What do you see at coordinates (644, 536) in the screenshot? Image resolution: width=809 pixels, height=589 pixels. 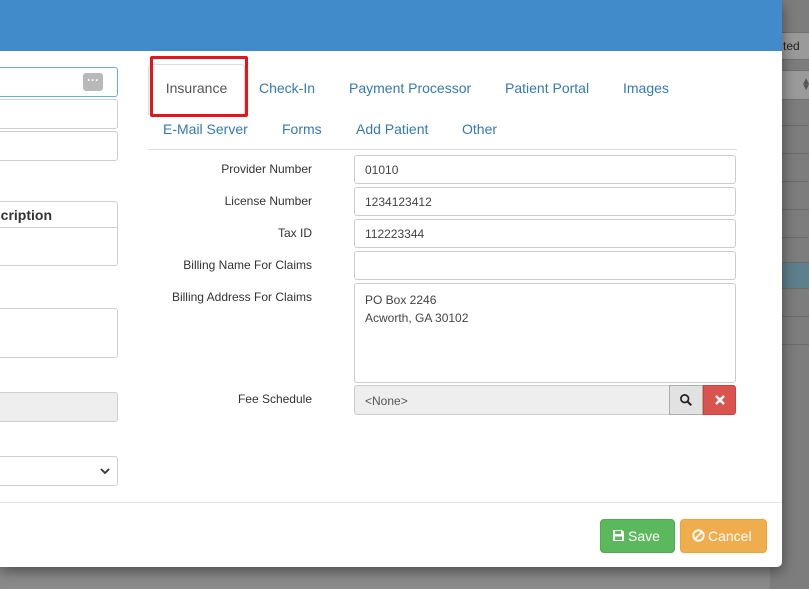 I see `save-button-label: Save` at bounding box center [644, 536].